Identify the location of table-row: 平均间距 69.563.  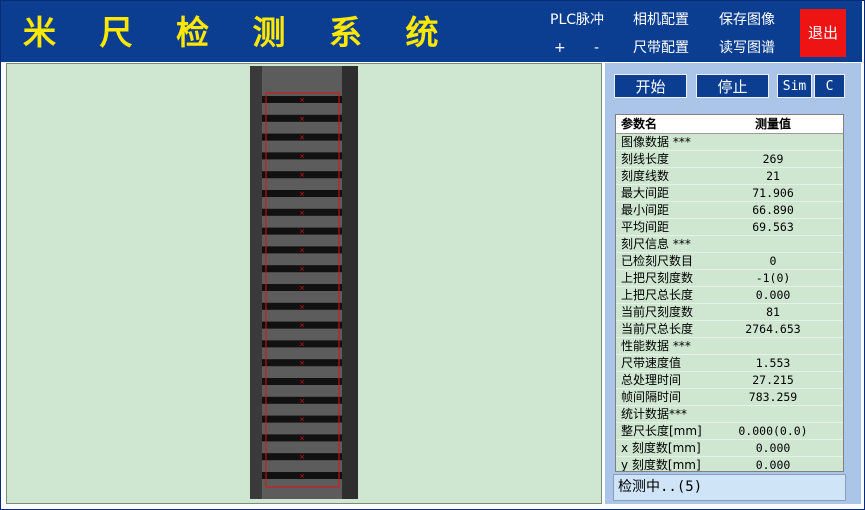
(729, 227).